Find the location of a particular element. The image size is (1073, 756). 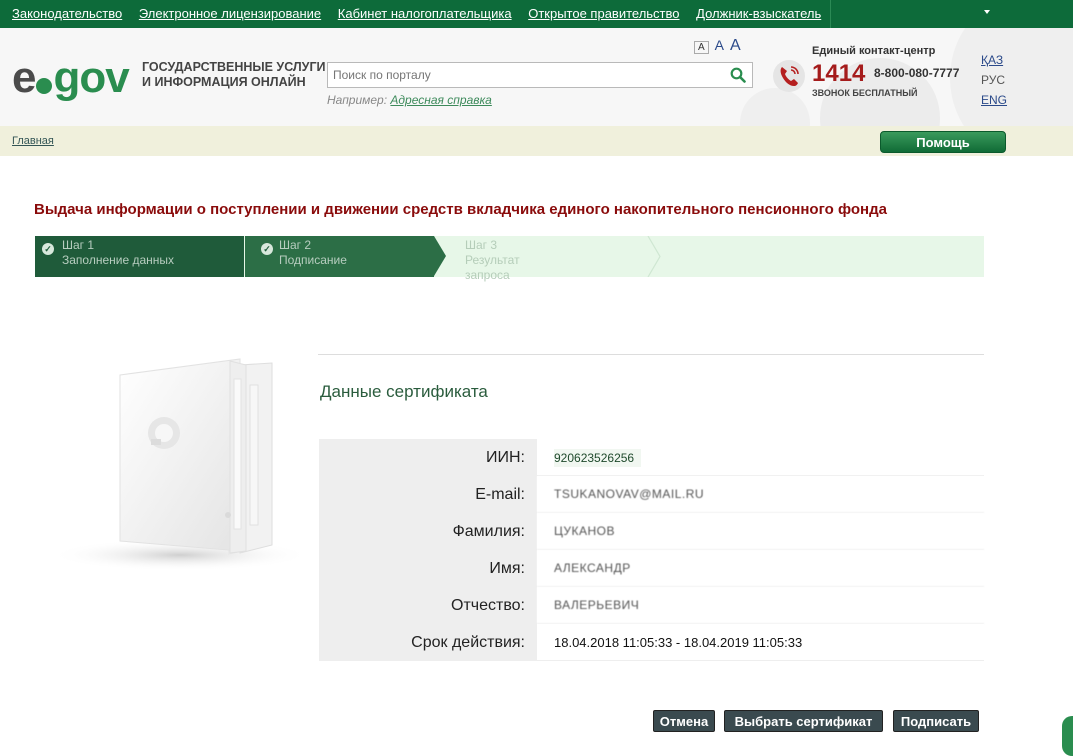

font-size-switcher: AAA is located at coordinates (720, 46).